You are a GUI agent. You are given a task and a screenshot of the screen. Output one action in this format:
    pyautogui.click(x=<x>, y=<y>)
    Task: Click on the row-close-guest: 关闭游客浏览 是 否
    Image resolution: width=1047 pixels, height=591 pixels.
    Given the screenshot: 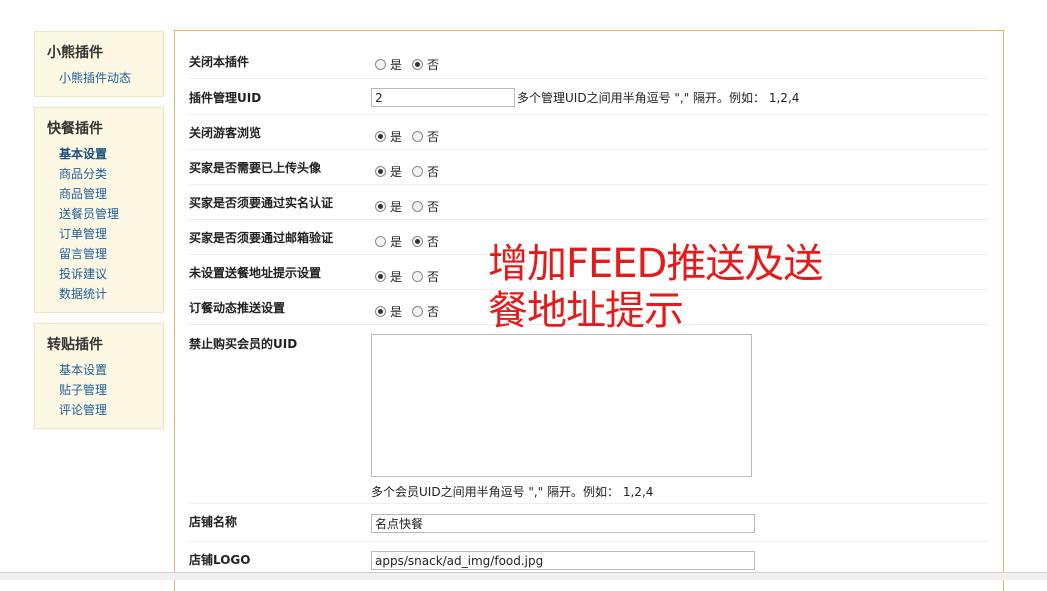 What is the action you would take?
    pyautogui.click(x=589, y=134)
    